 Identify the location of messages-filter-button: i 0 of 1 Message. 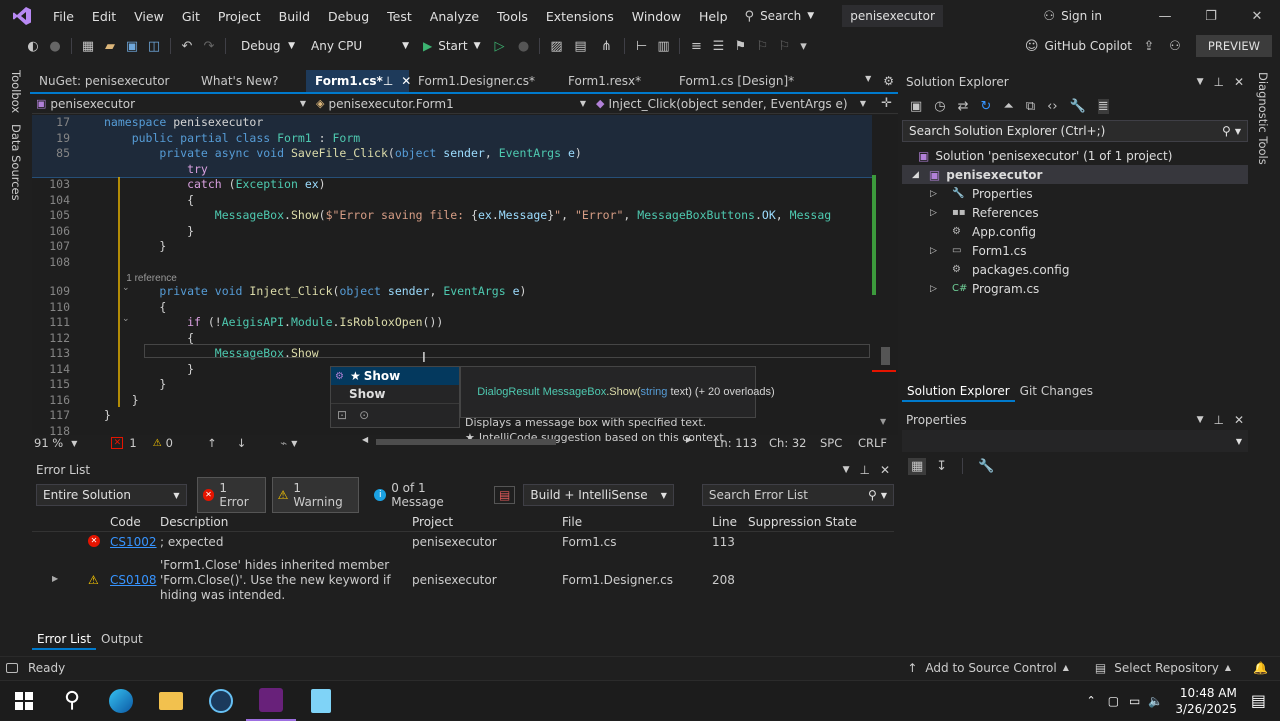
(427, 495).